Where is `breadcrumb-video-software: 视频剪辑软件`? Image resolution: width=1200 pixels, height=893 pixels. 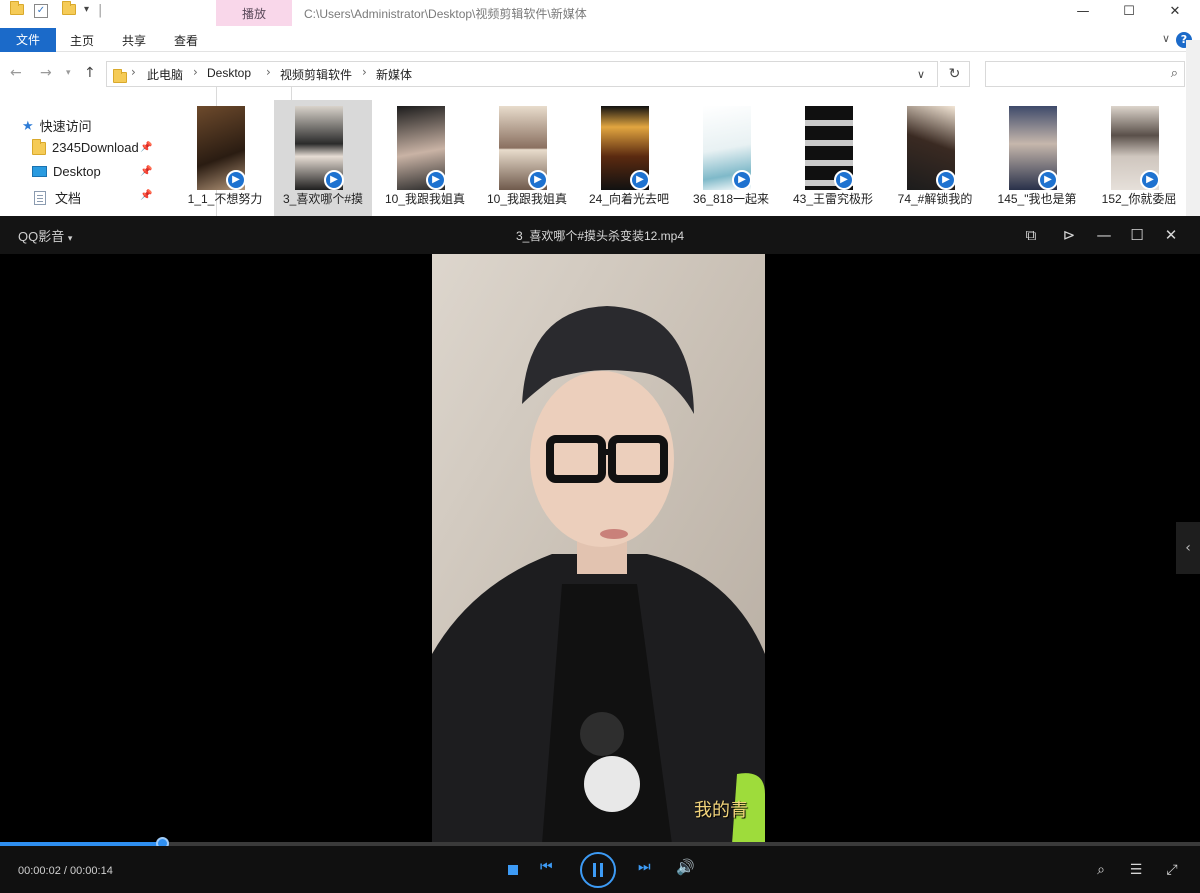 breadcrumb-video-software: 视频剪辑软件 is located at coordinates (316, 74).